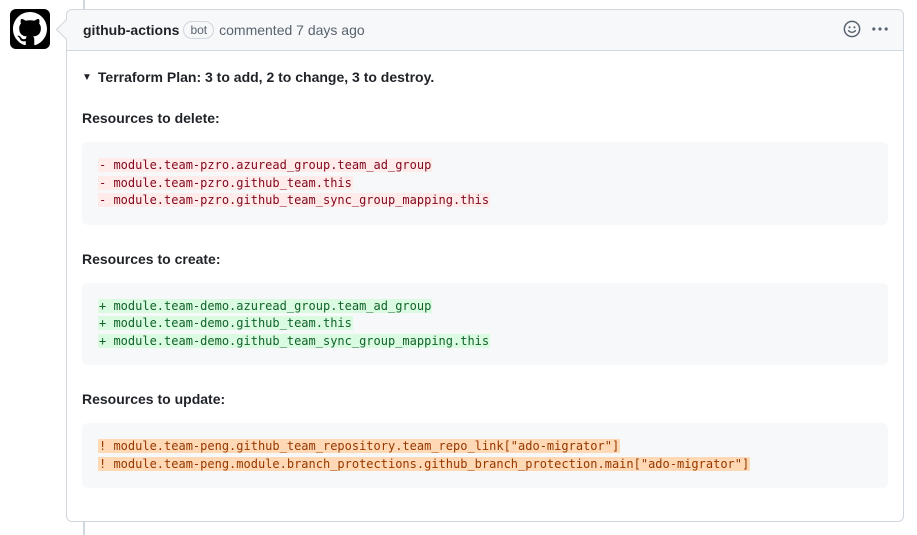 The image size is (917, 535). I want to click on create-heading: Resources to create:, so click(151, 258).